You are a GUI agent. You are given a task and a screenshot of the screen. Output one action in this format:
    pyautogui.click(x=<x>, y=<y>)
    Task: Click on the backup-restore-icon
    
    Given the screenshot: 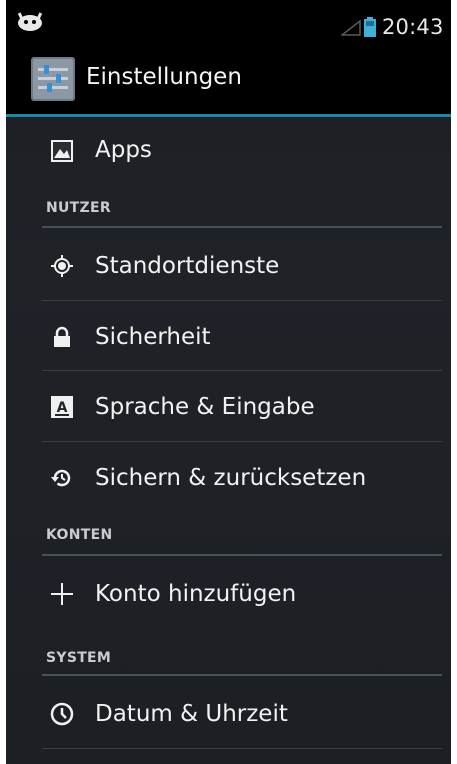 What is the action you would take?
    pyautogui.click(x=61, y=478)
    